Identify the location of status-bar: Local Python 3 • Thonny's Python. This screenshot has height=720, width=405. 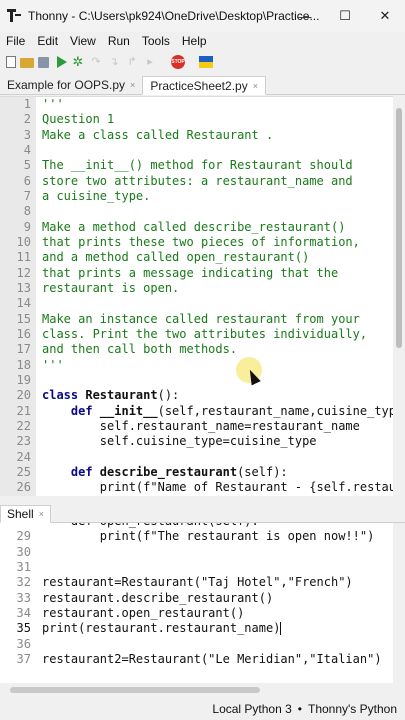
(202, 709).